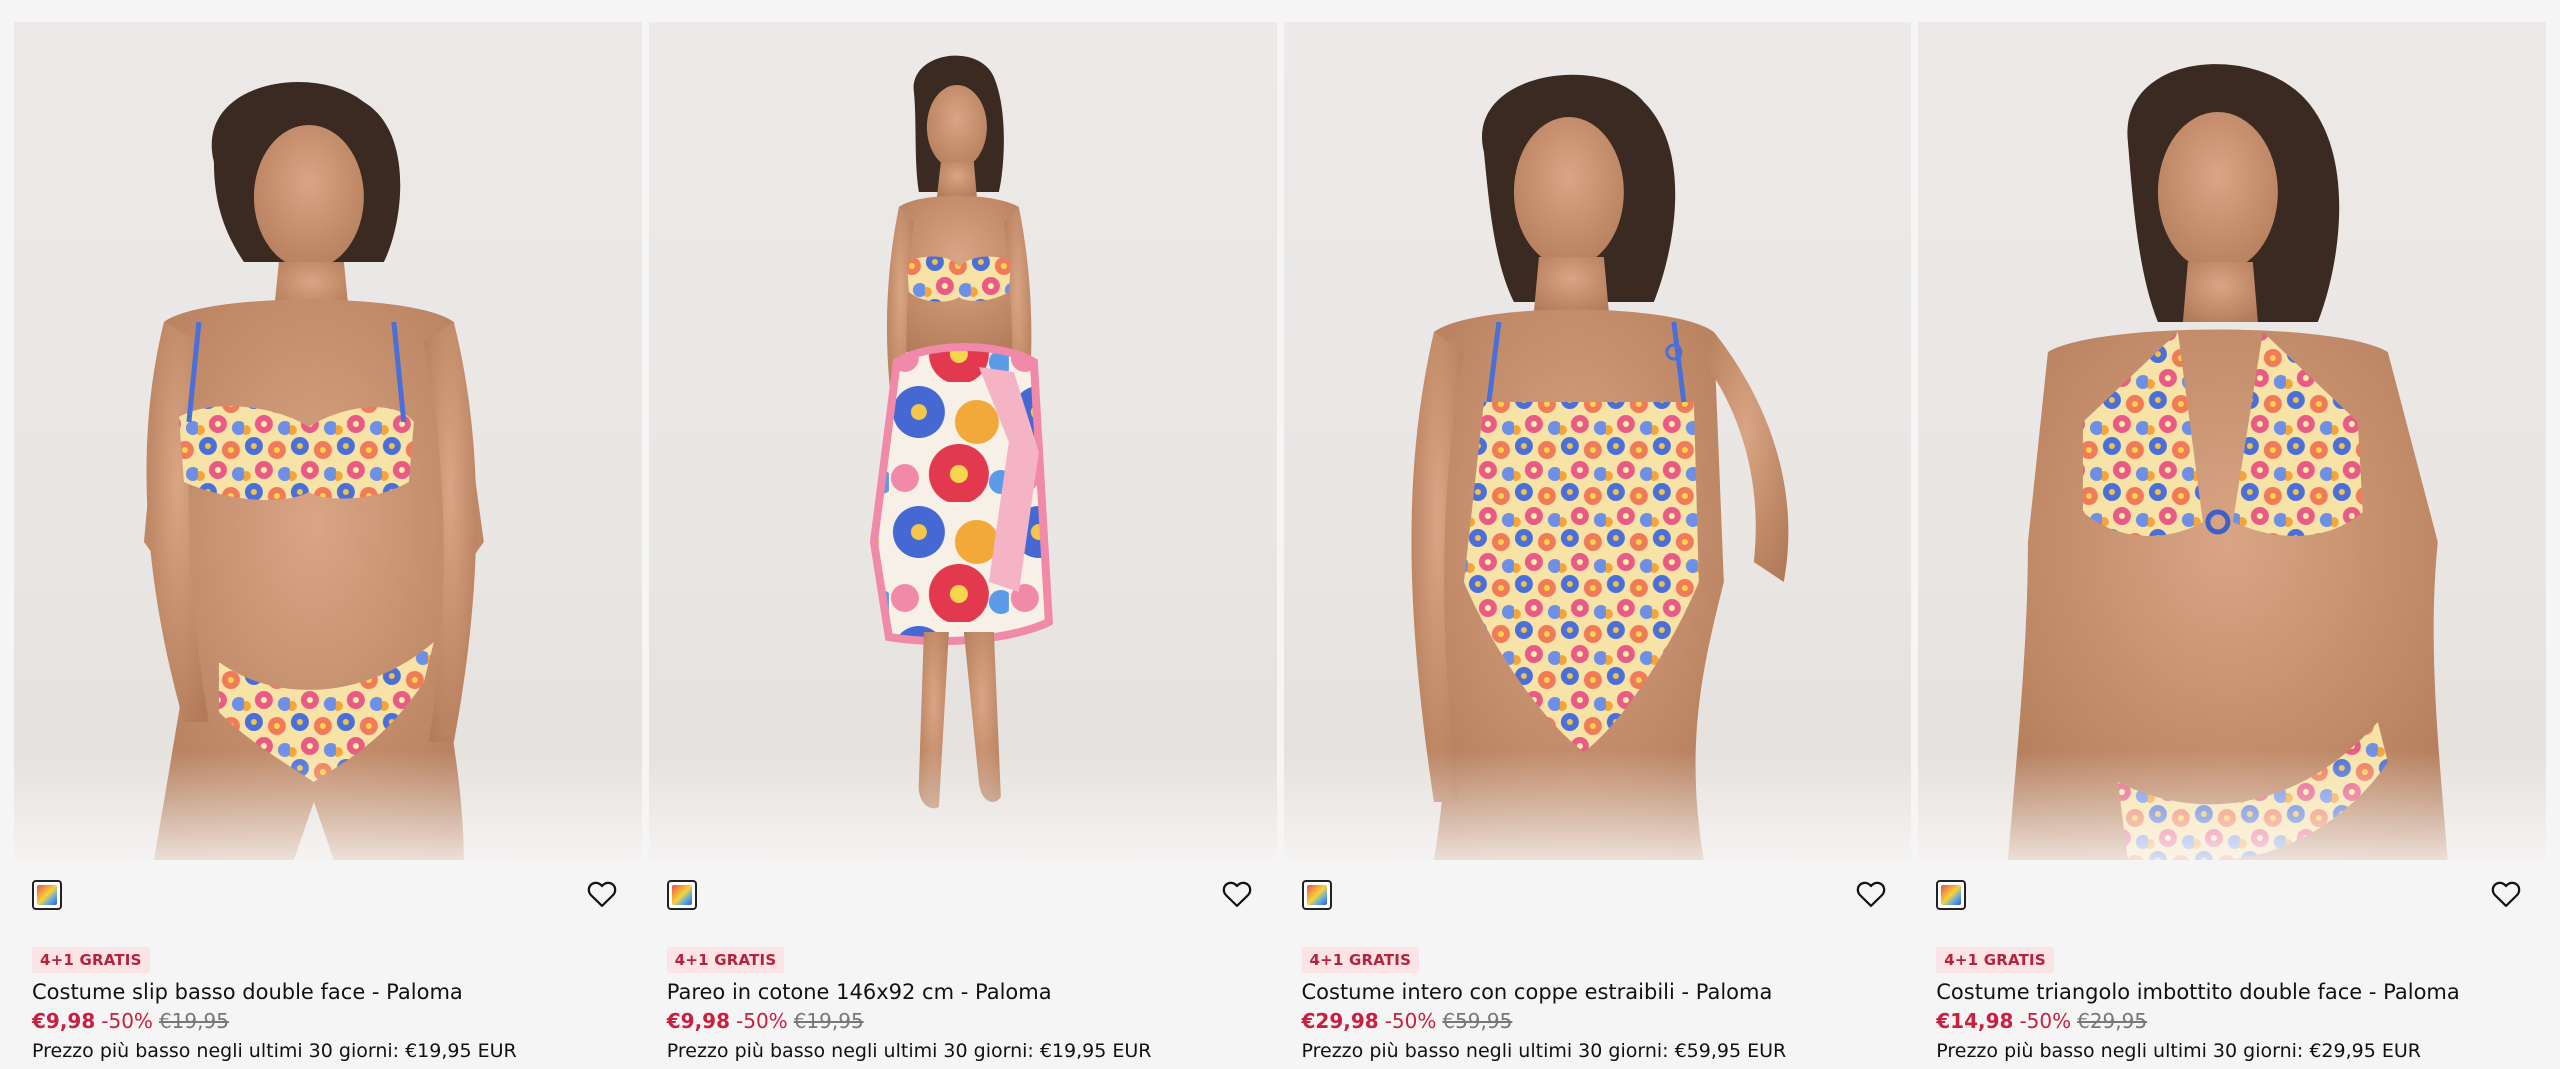 This screenshot has height=1069, width=2560. Describe the element at coordinates (1340, 1021) in the screenshot. I see `current-price: €29,98` at that location.